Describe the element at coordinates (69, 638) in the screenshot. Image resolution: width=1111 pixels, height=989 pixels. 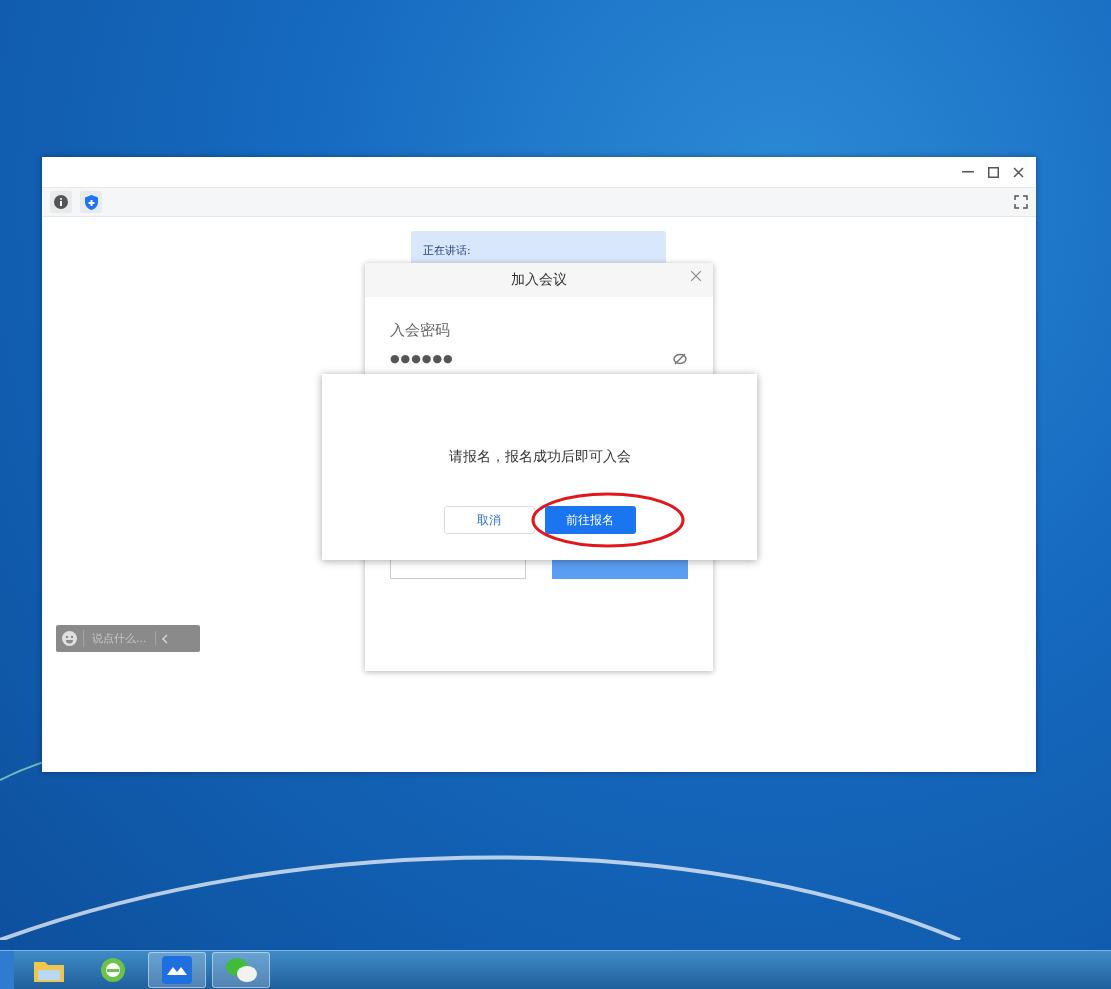
I see `smiley-icon` at that location.